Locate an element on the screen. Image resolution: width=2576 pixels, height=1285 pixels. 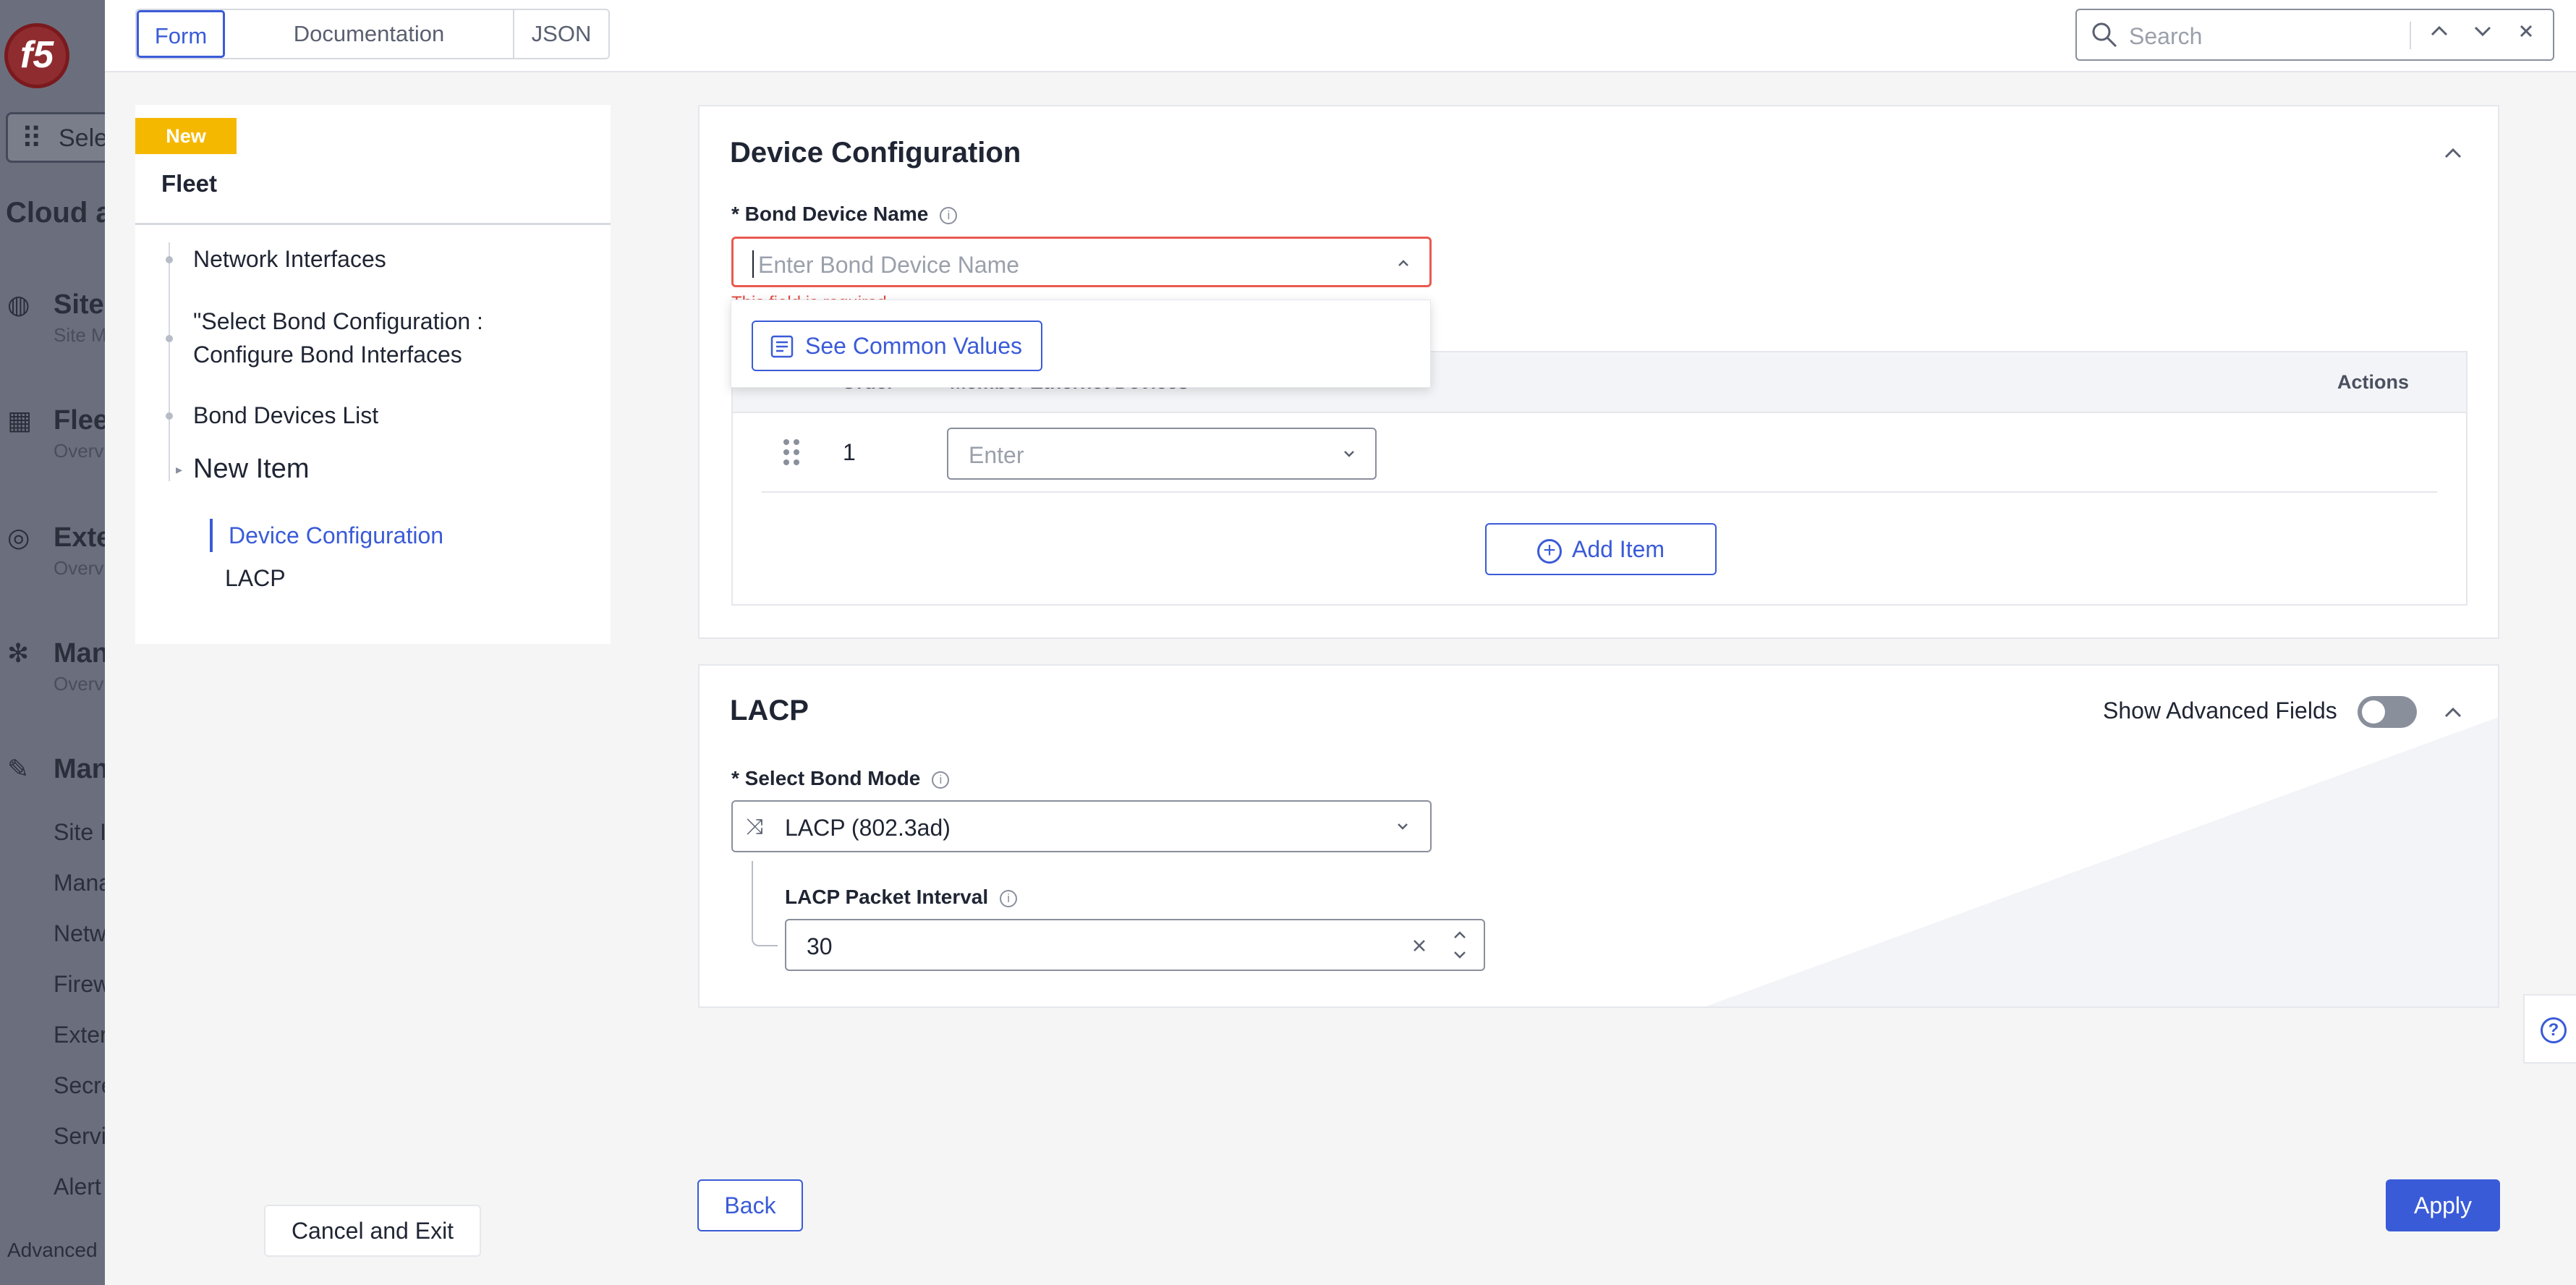
top-bar: Form Documentation JSON Search is located at coordinates (1340, 36).